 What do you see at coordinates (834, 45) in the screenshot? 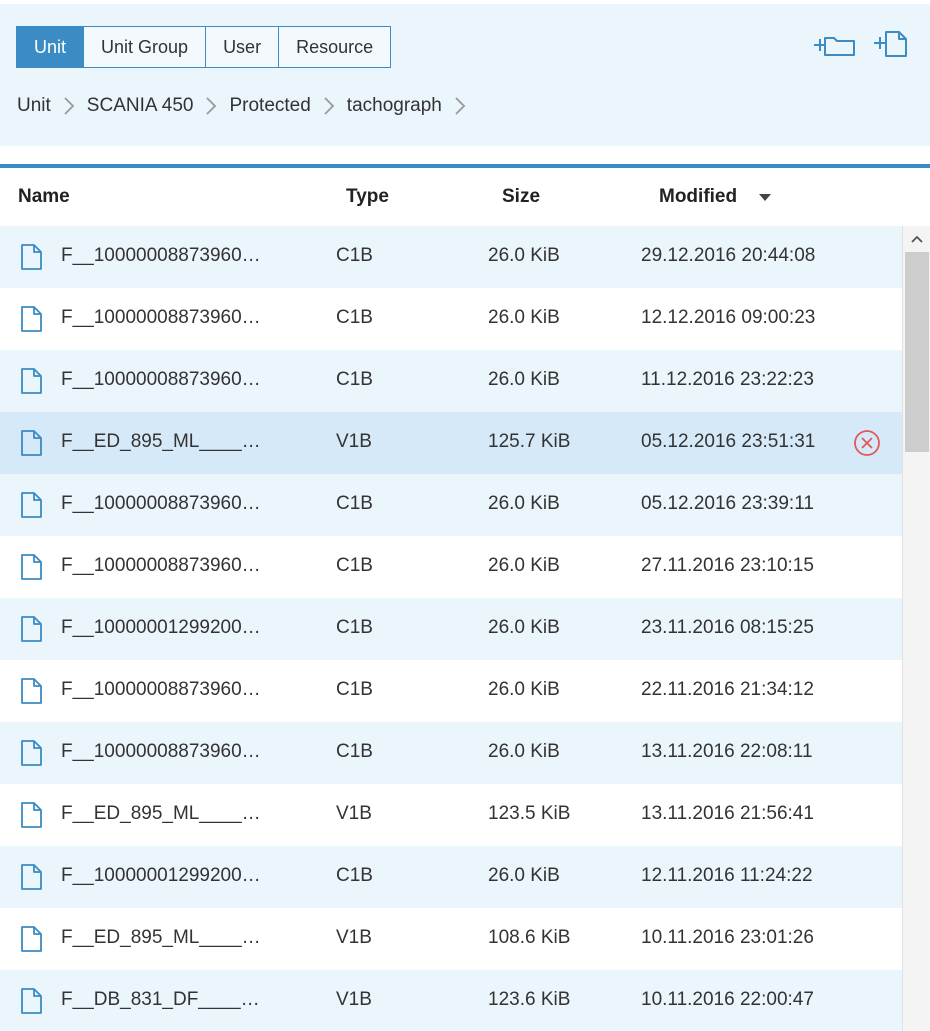
I see `add-folder-icon` at bounding box center [834, 45].